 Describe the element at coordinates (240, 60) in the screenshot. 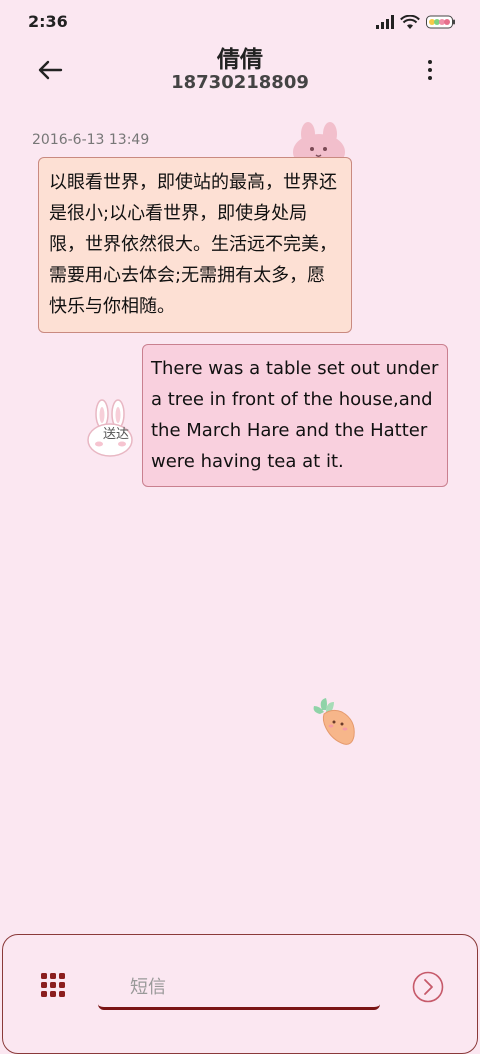

I see `contact-name: 倩倩` at that location.